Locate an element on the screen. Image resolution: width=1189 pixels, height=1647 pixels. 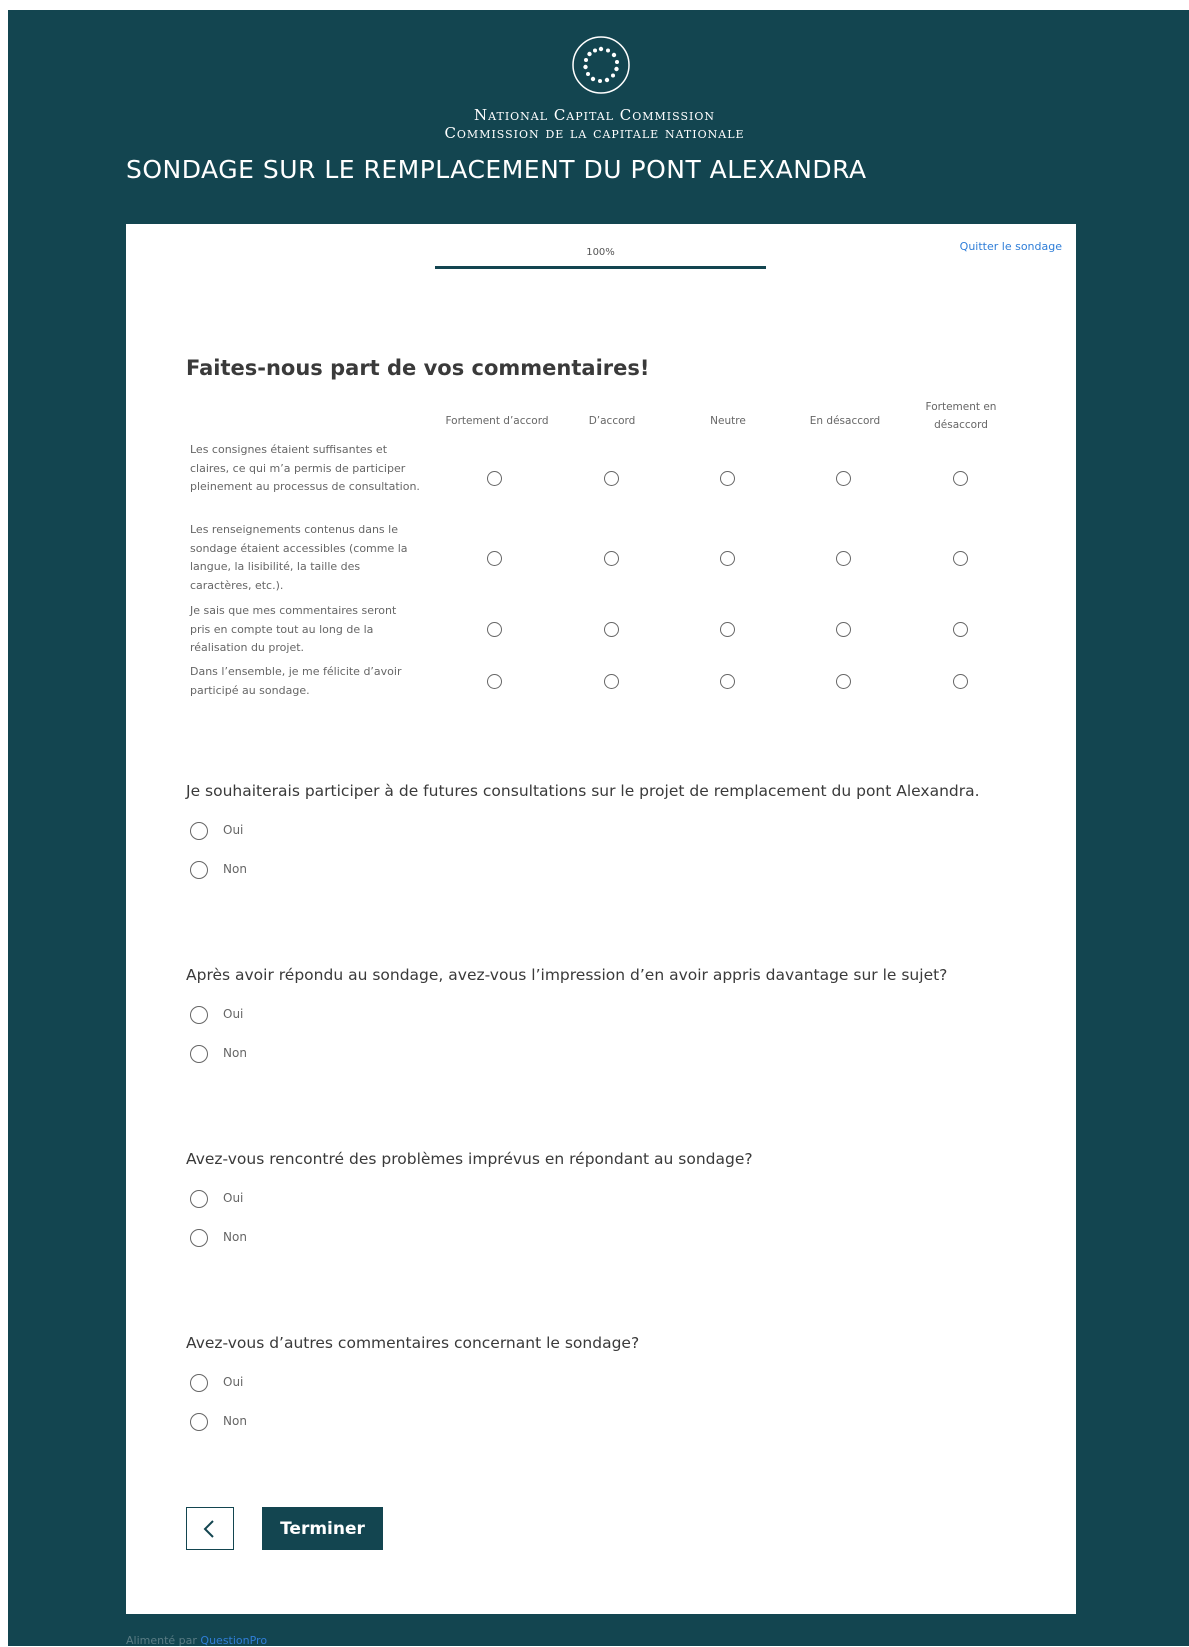
column-header-neutral: Neutre is located at coordinates (728, 421).